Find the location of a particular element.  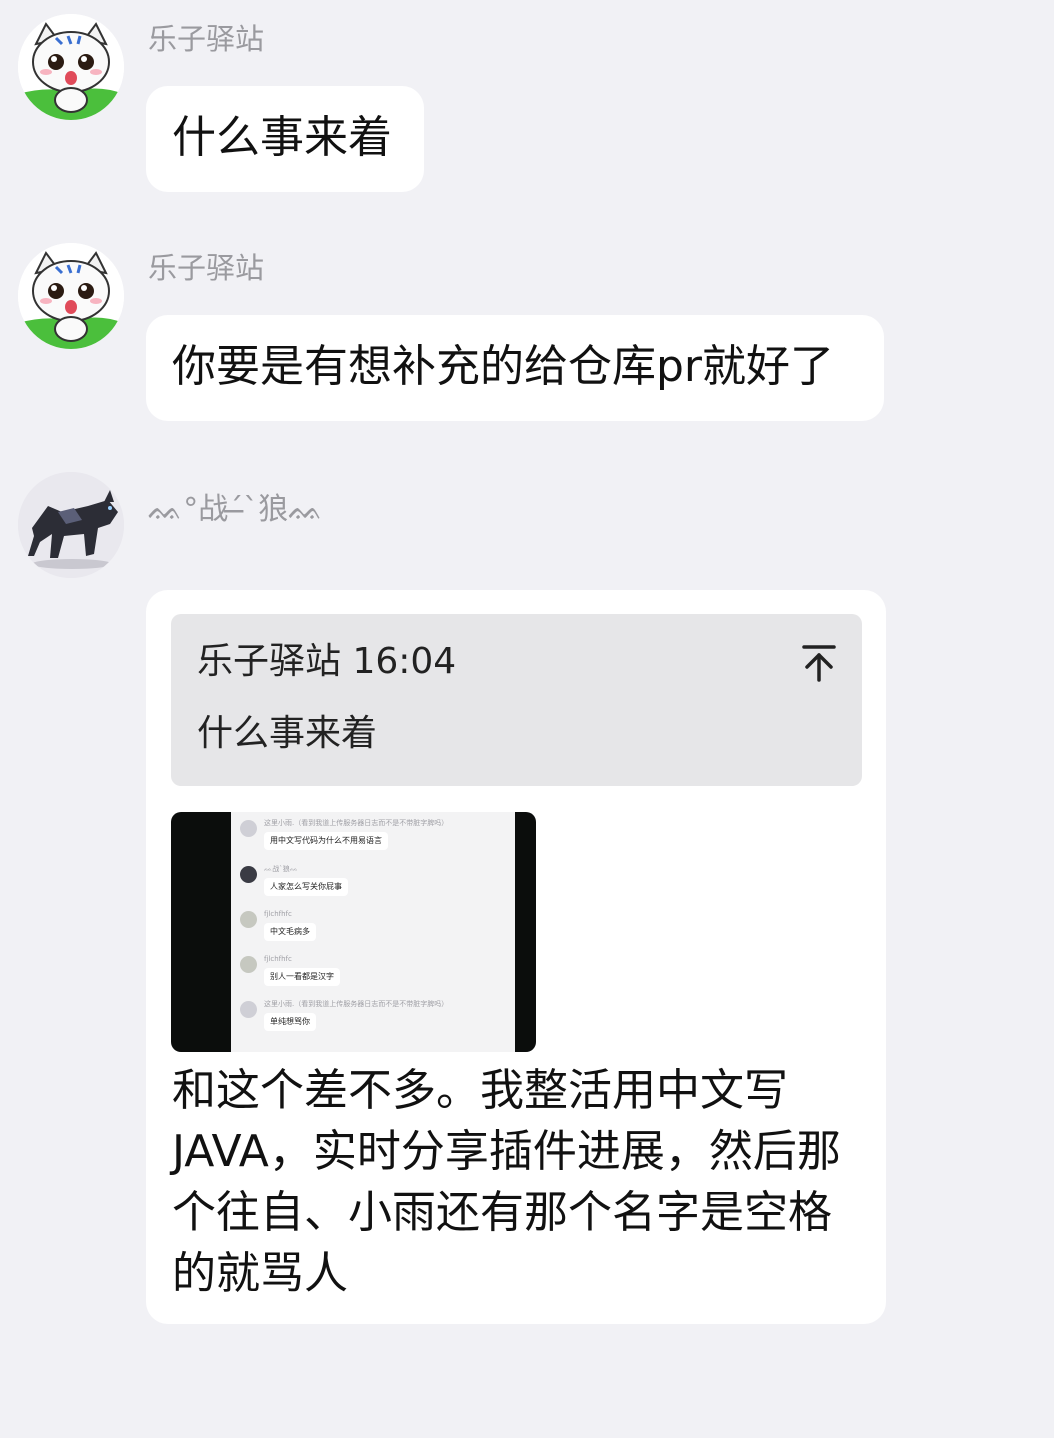

mini-bubble: 单纯想骂你 is located at coordinates (290, 1022).